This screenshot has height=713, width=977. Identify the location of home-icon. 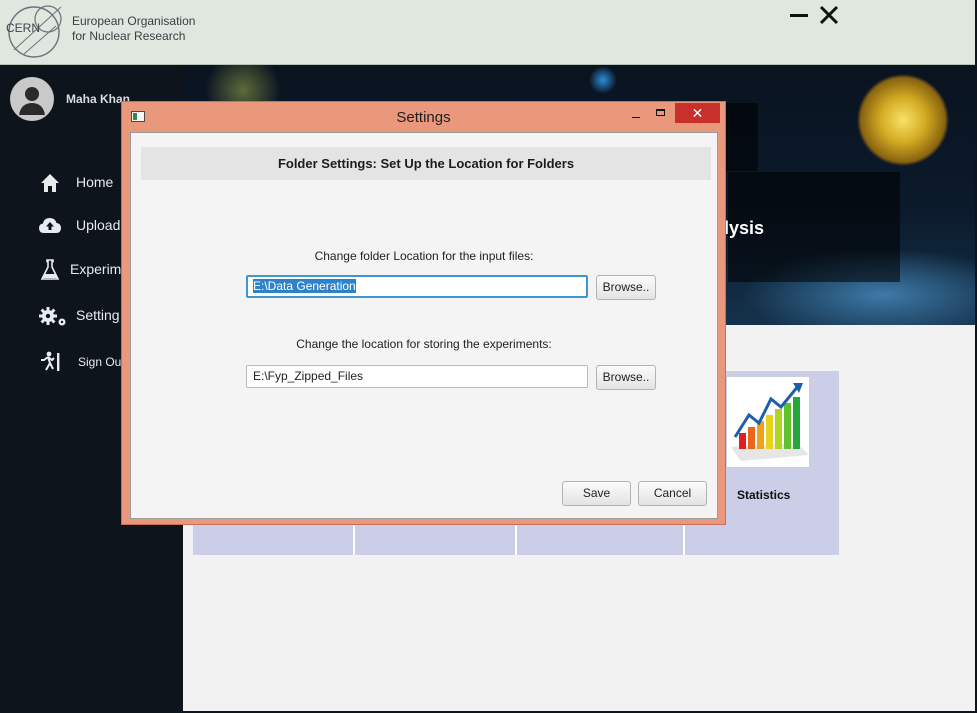
(50, 183).